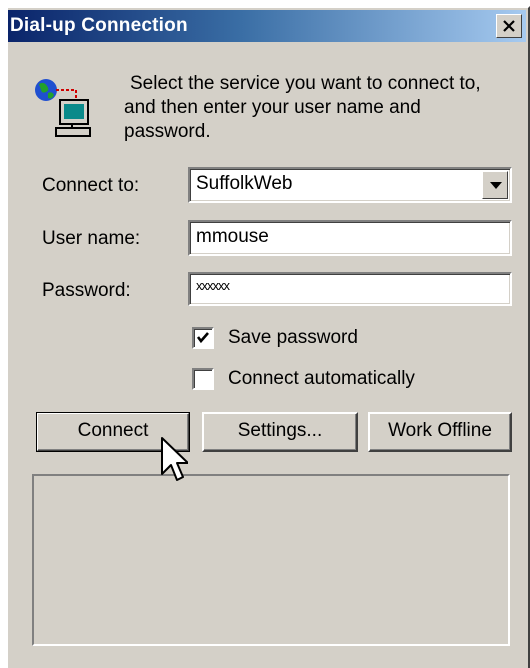 This screenshot has width=530, height=668. What do you see at coordinates (350, 185) in the screenshot?
I see `connect-to-select: SuffolkWeb` at bounding box center [350, 185].